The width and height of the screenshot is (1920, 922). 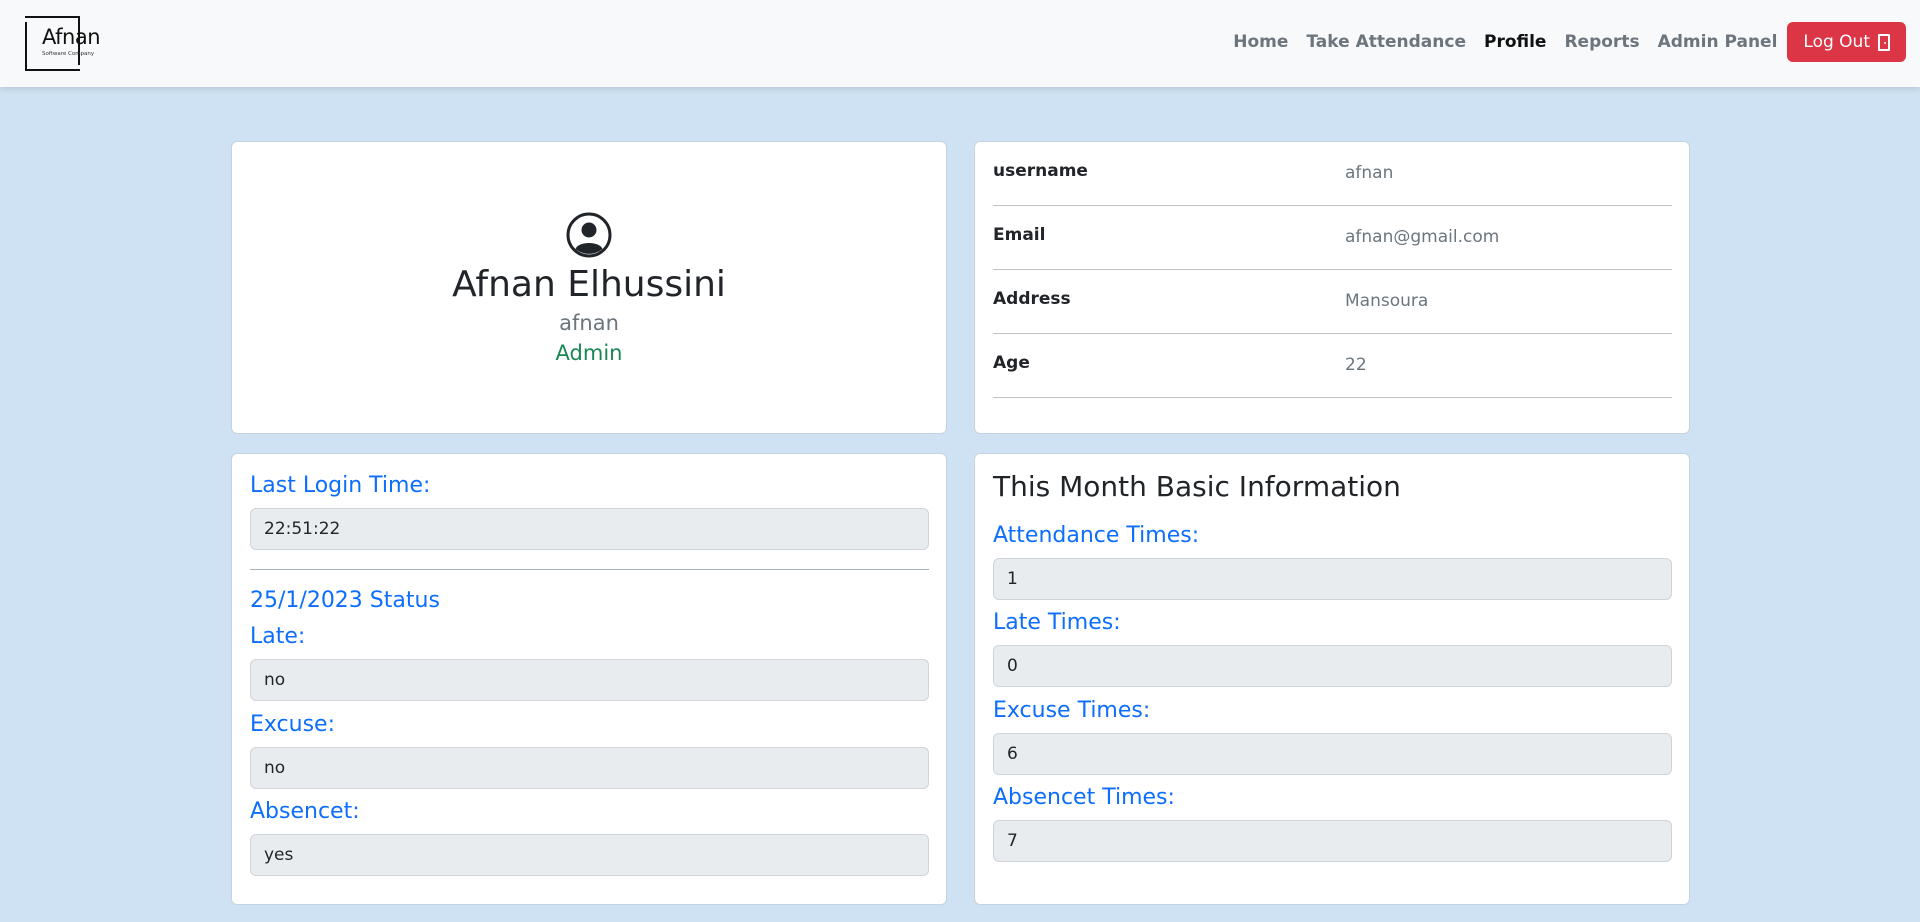 I want to click on nav-admin-panel: Admin Panel, so click(x=1718, y=42).